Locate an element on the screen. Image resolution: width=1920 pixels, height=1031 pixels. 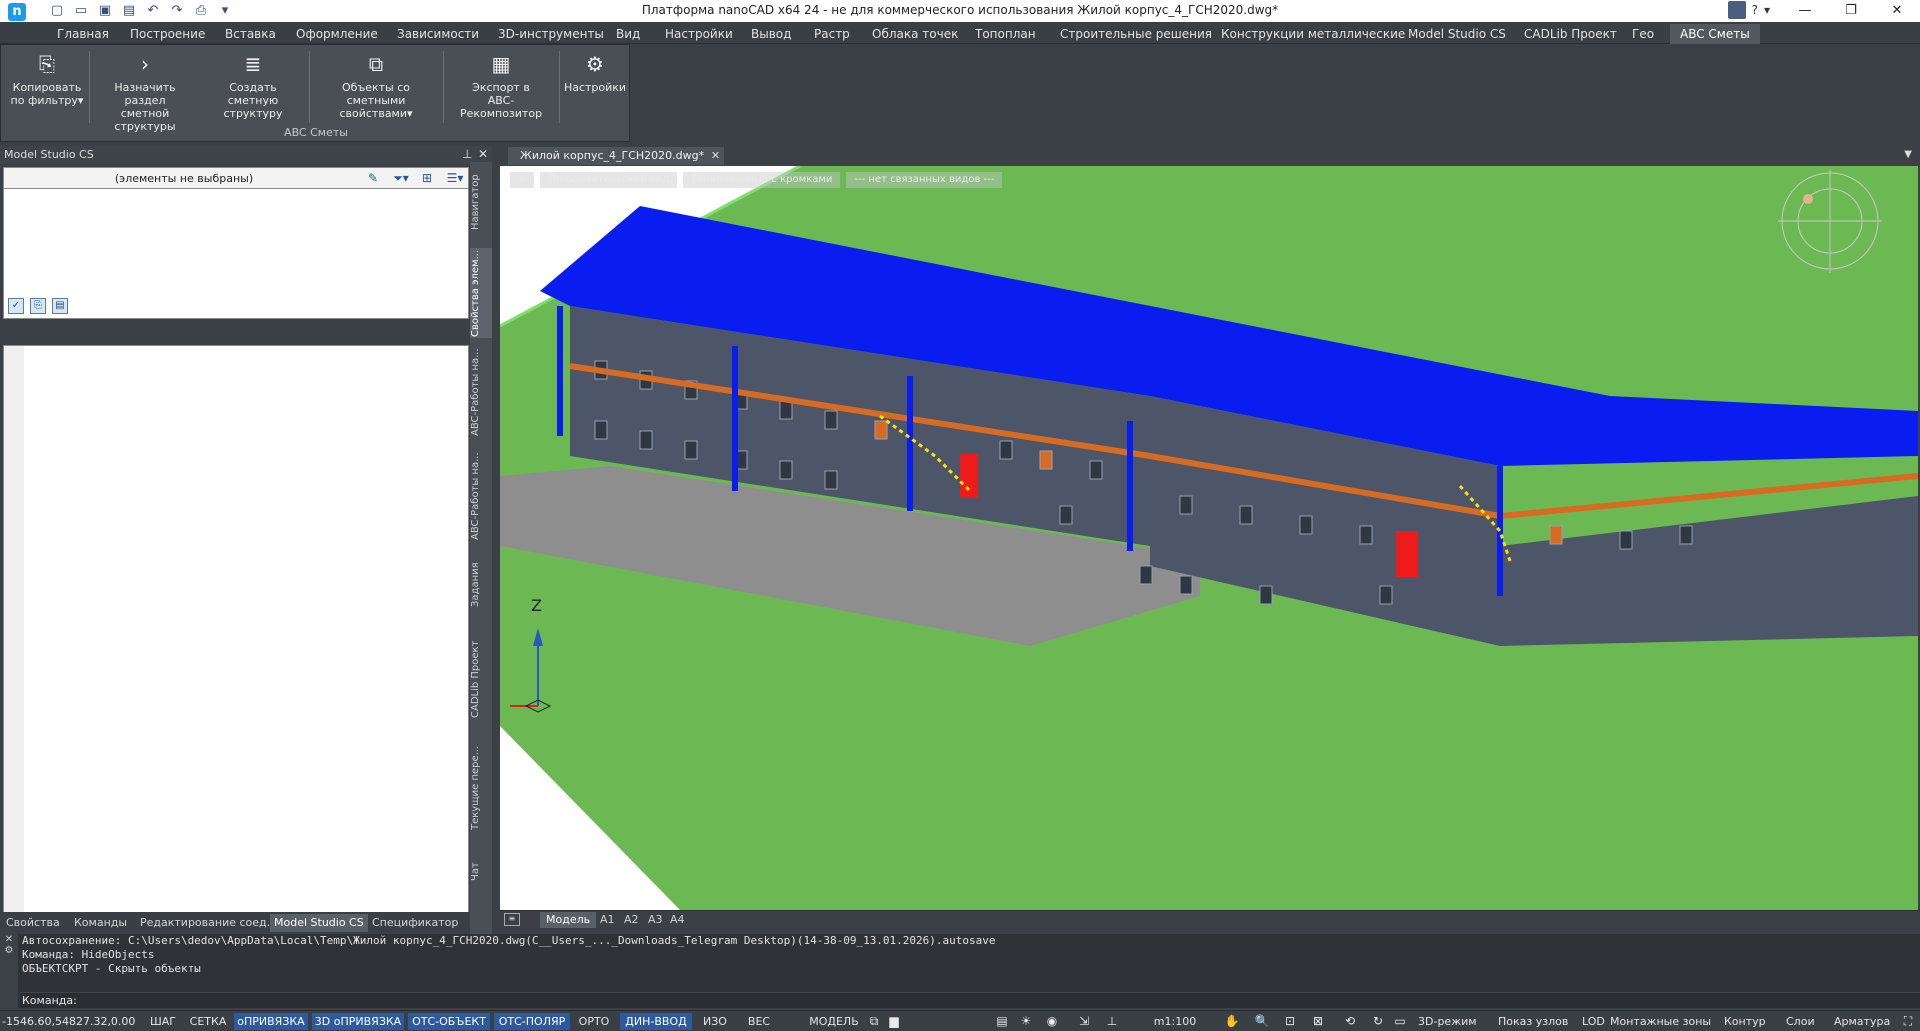
viewport-menu-button: + is located at coordinates (522, 180).